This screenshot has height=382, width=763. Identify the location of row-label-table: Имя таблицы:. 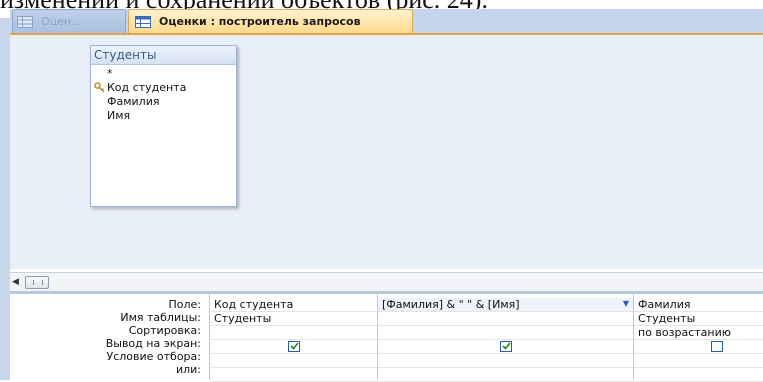
(160, 317).